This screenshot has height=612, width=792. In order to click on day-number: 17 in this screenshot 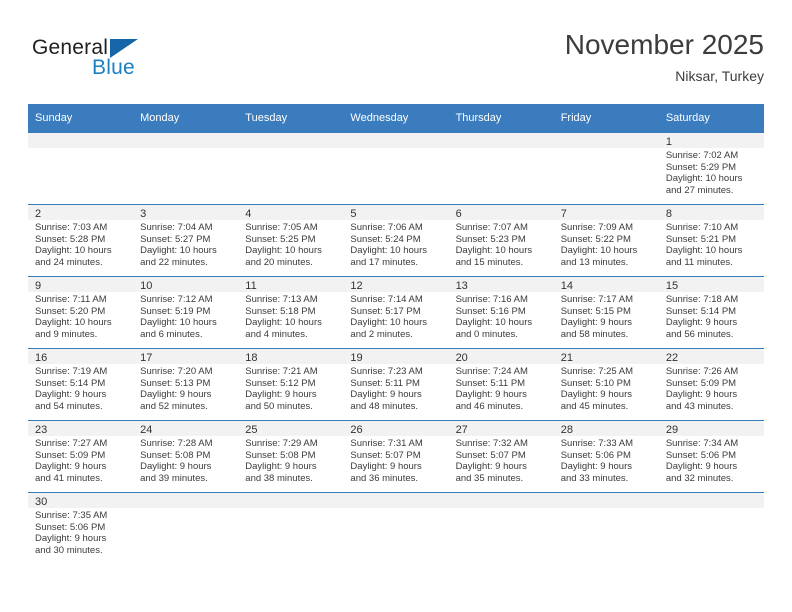, I will do `click(186, 356)`.